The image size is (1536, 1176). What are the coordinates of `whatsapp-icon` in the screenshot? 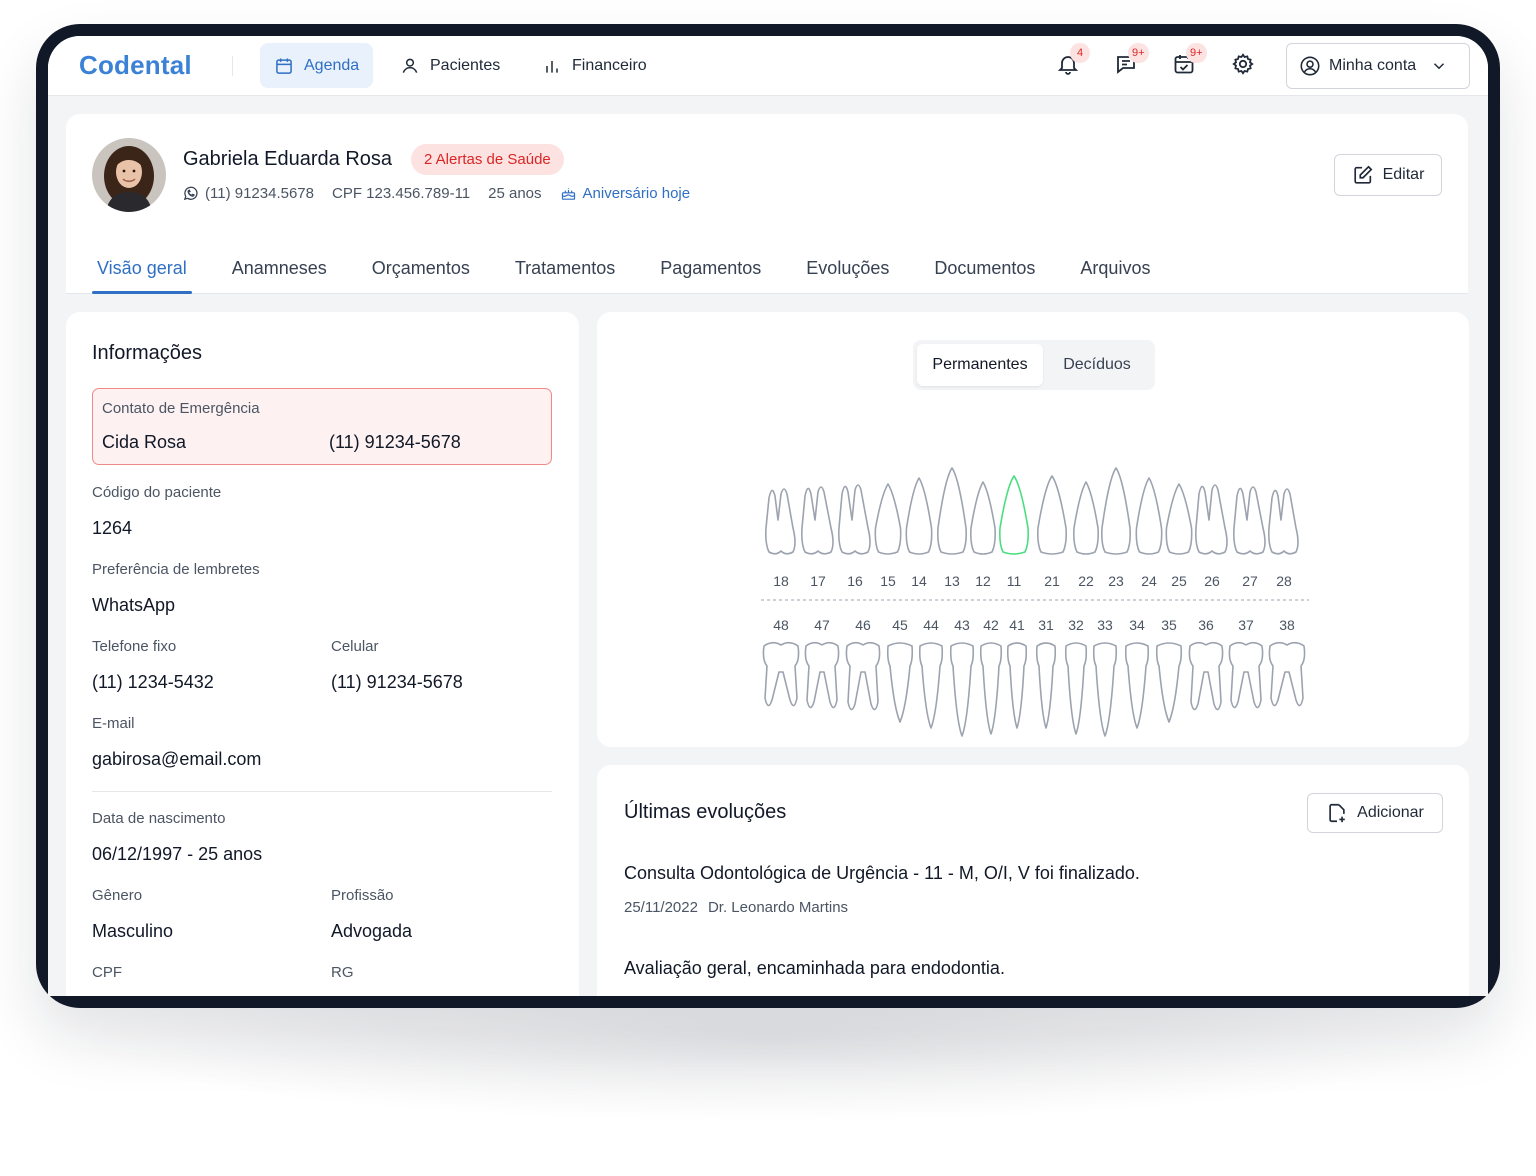 It's located at (190, 193).